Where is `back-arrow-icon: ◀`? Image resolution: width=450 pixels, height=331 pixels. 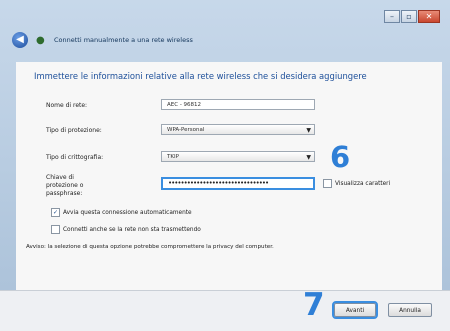 back-arrow-icon: ◀ is located at coordinates (20, 40).